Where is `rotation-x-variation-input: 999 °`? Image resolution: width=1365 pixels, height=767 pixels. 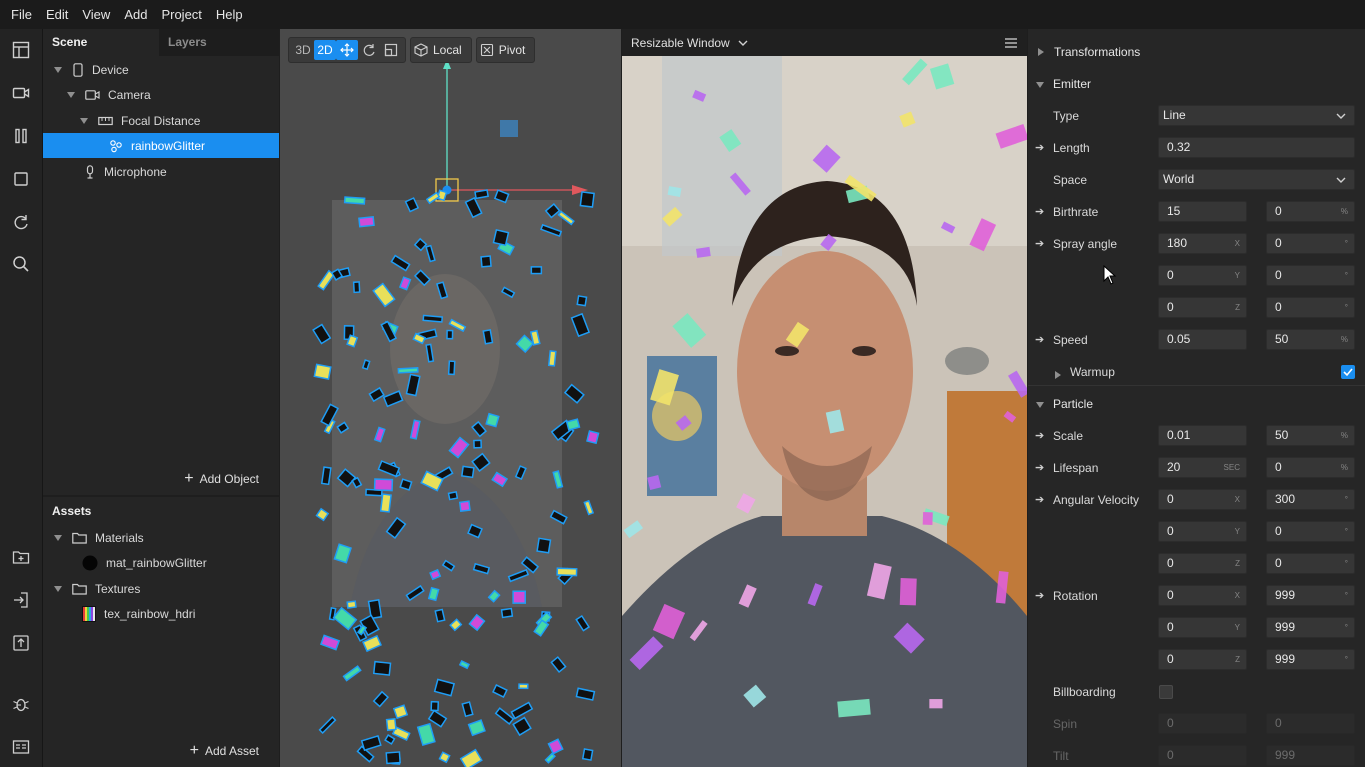 rotation-x-variation-input: 999 ° is located at coordinates (1310, 595).